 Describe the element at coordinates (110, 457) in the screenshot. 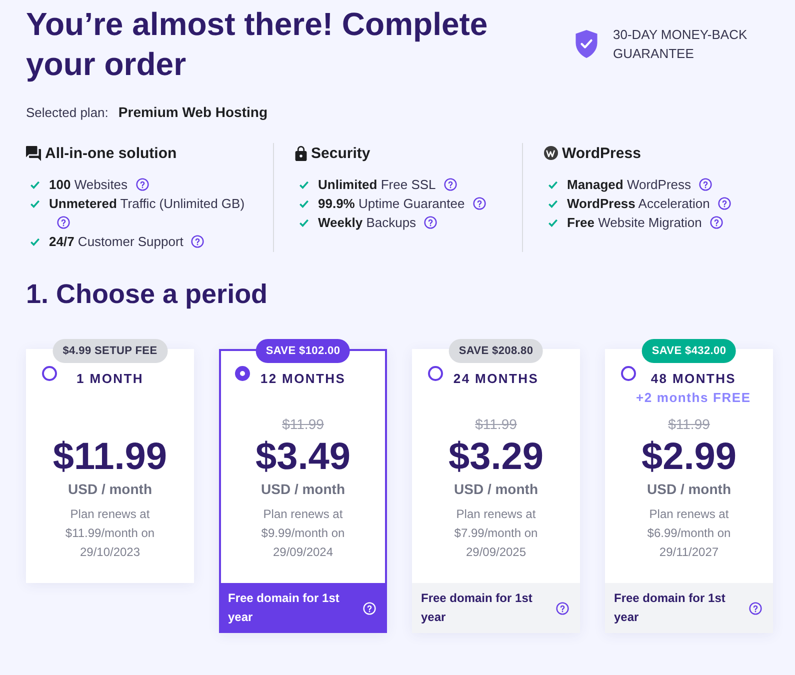

I see `plan-price: $11.99` at that location.